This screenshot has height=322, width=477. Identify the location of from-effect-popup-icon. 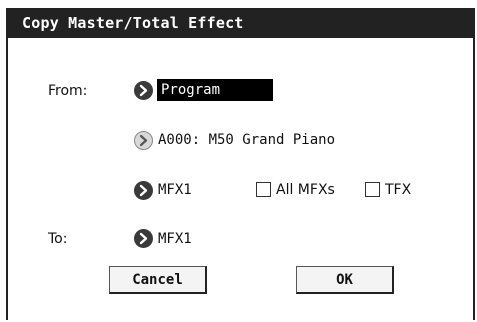
(143, 190).